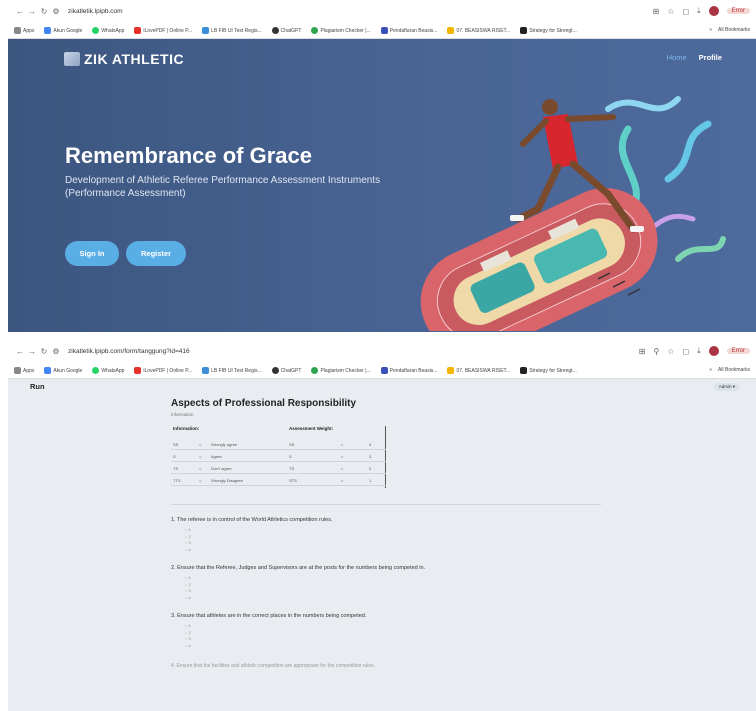 This screenshot has width=756, height=711. What do you see at coordinates (206, 370) in the screenshot?
I see `lb-fib-icon` at bounding box center [206, 370].